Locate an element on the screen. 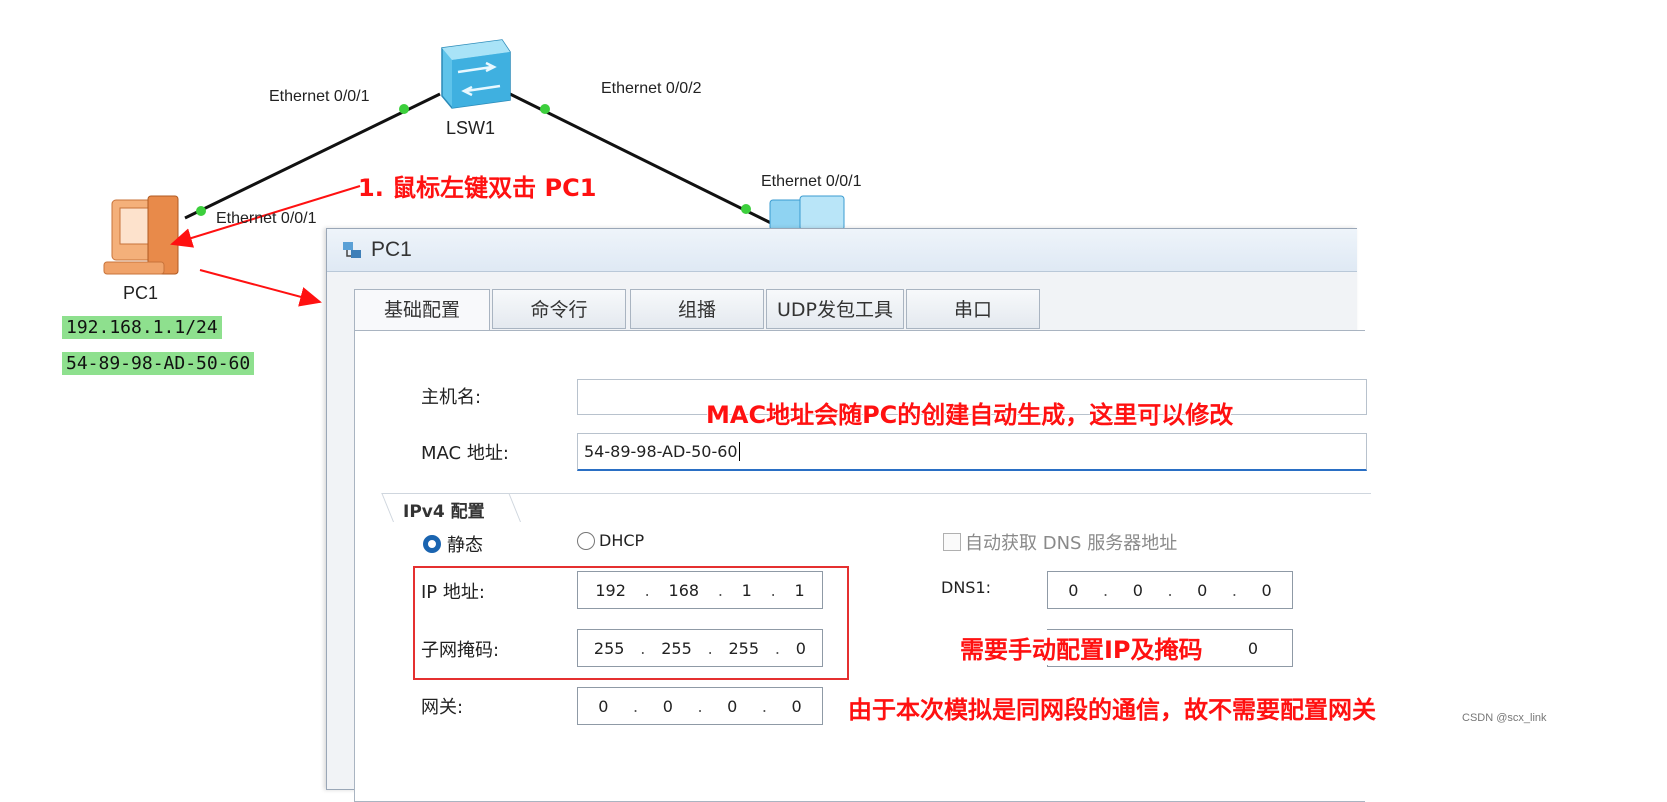 The width and height of the screenshot is (1667, 802). gw-octet-3: 0 is located at coordinates (732, 706).